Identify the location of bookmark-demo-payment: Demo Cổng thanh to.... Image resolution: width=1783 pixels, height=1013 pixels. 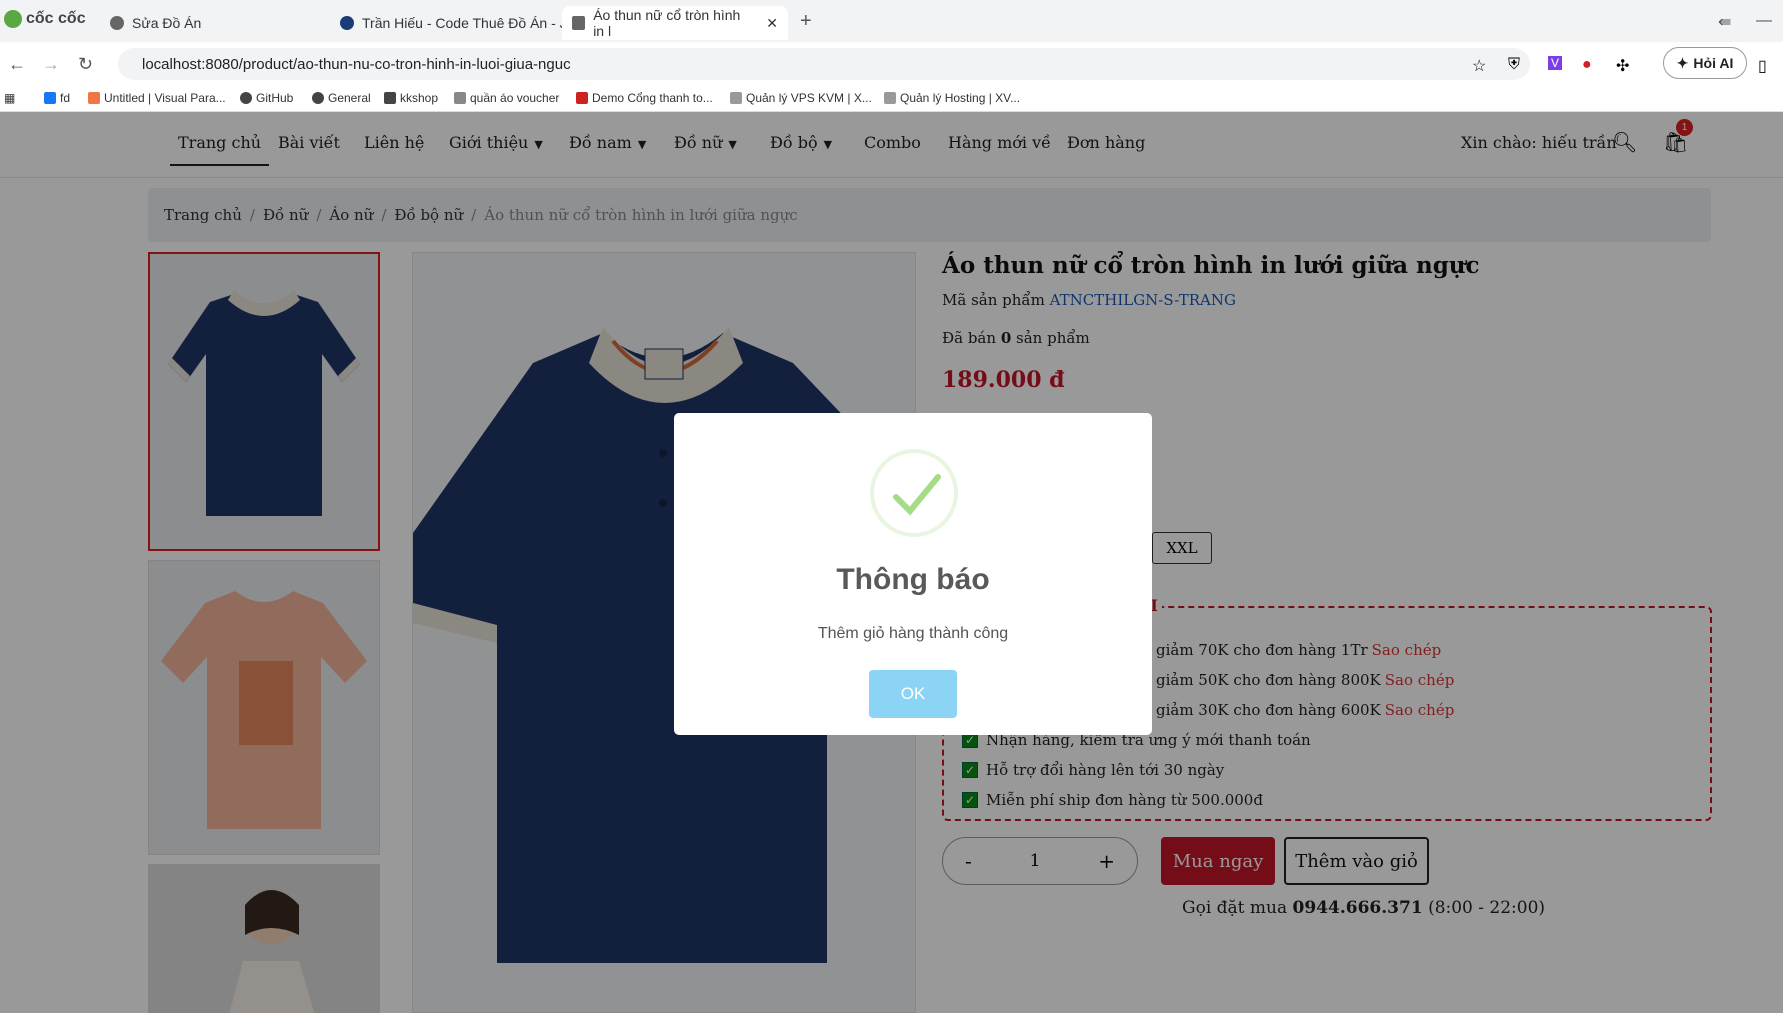
(644, 98).